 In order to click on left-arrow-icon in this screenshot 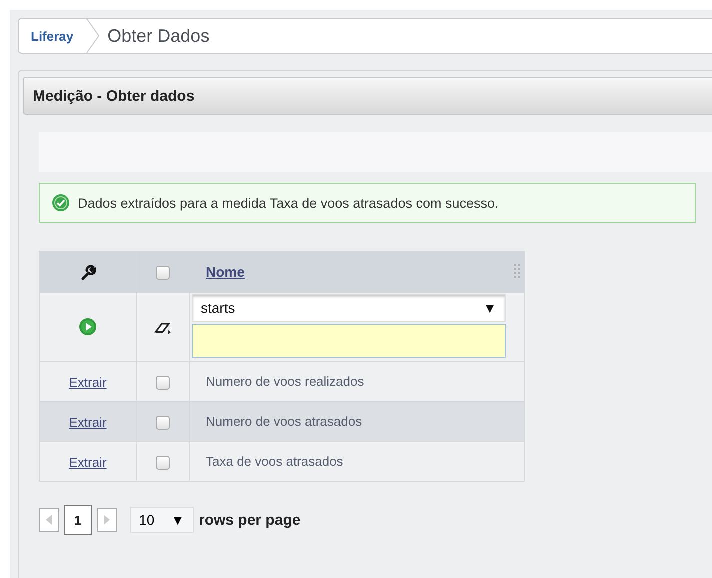, I will do `click(49, 520)`.